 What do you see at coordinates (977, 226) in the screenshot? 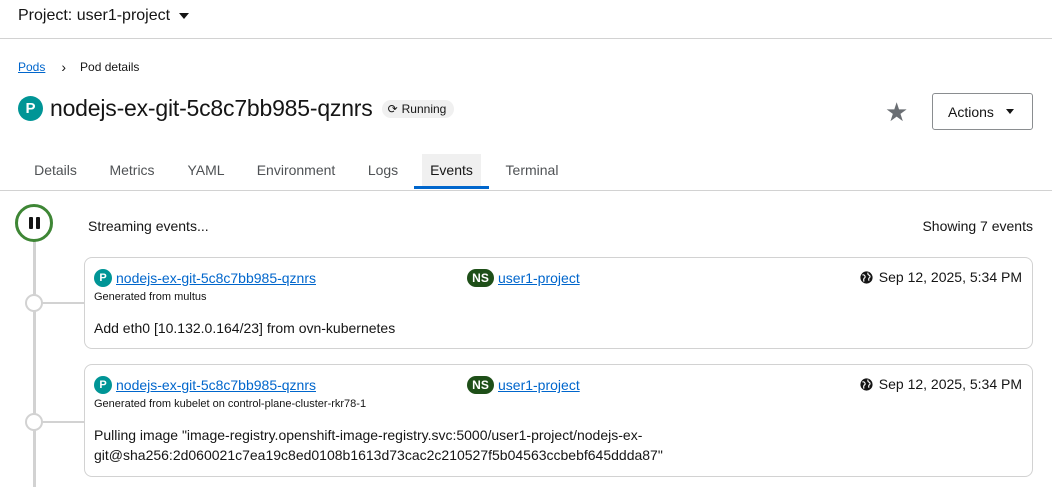
I see `events-count: Showing 7 events` at bounding box center [977, 226].